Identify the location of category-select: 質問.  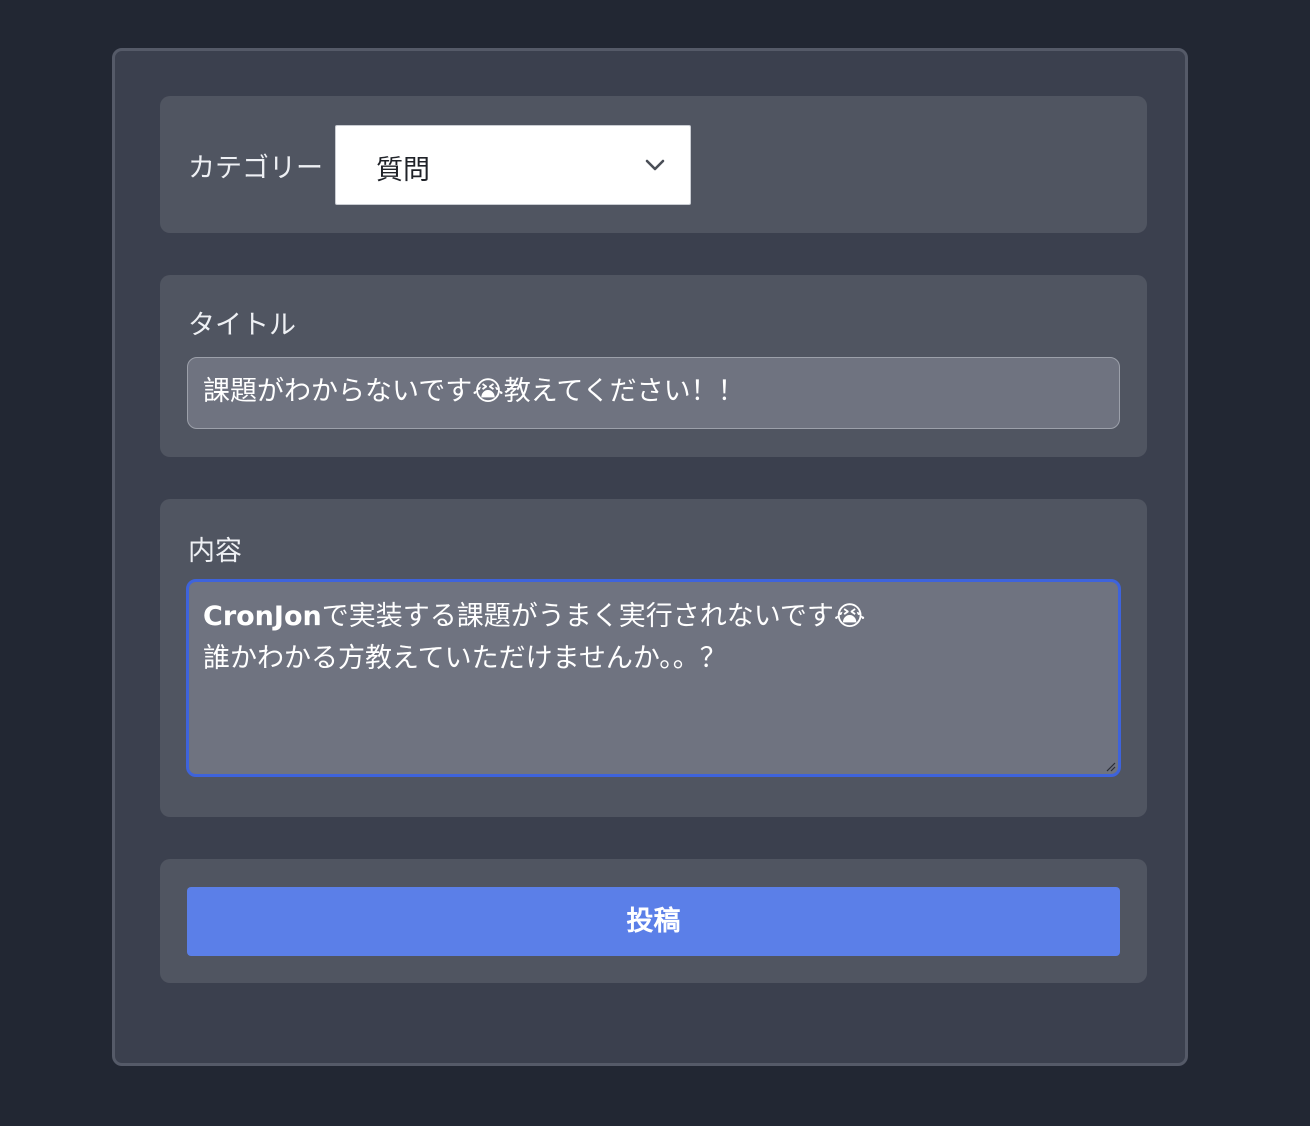
(513, 165).